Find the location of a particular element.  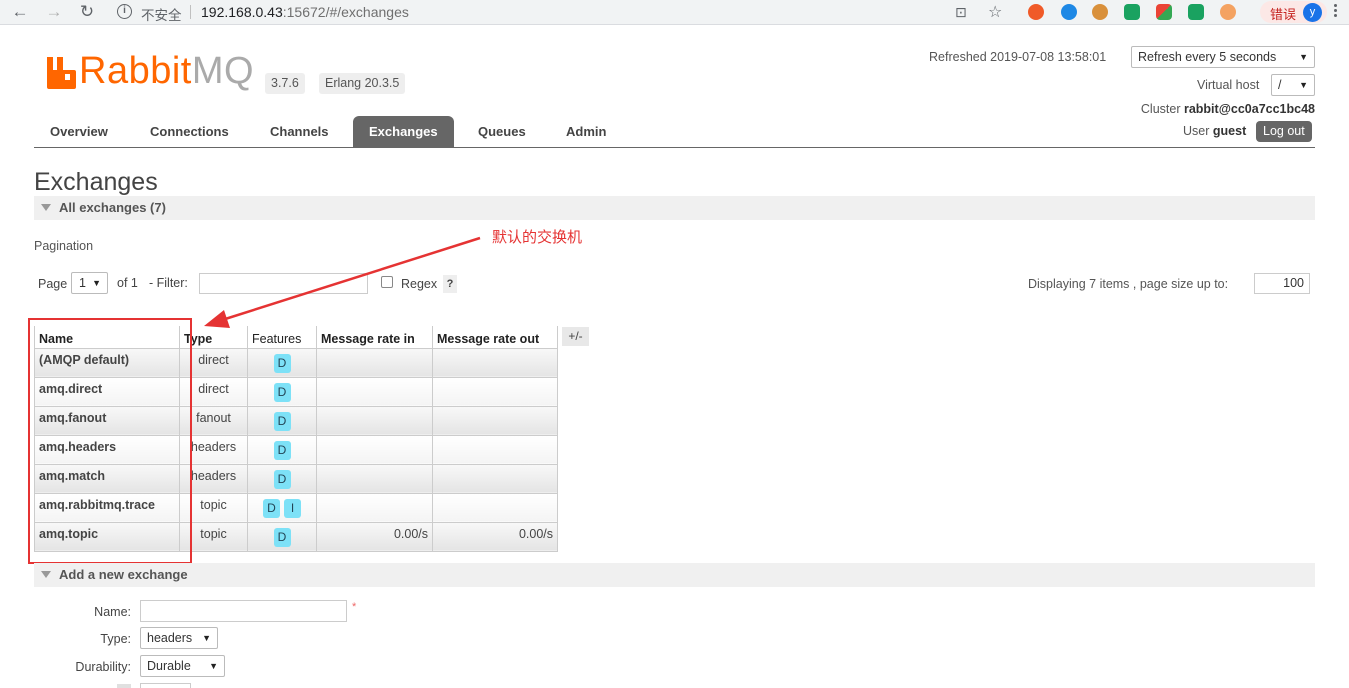

add-exchange-section-header: Add a new exchange is located at coordinates (674, 575).